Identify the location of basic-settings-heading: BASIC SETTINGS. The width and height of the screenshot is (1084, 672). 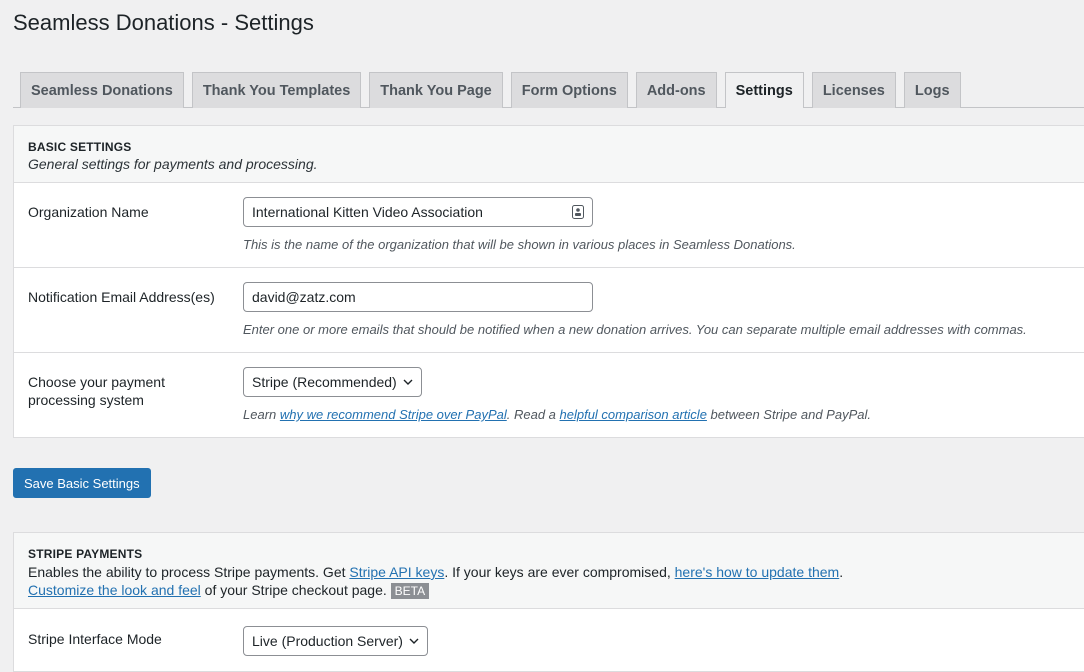
(80, 147).